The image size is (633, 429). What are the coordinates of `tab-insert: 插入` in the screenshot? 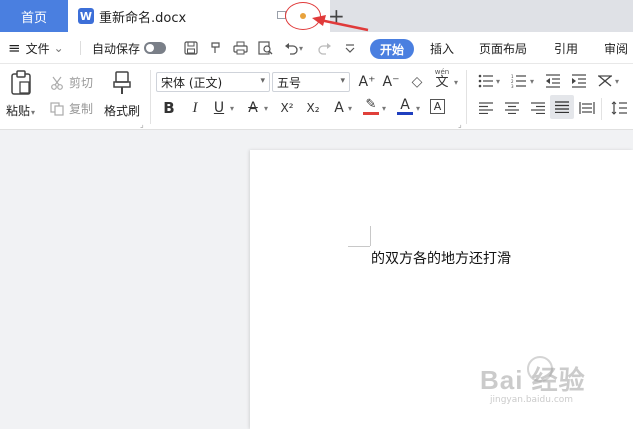 It's located at (442, 48).